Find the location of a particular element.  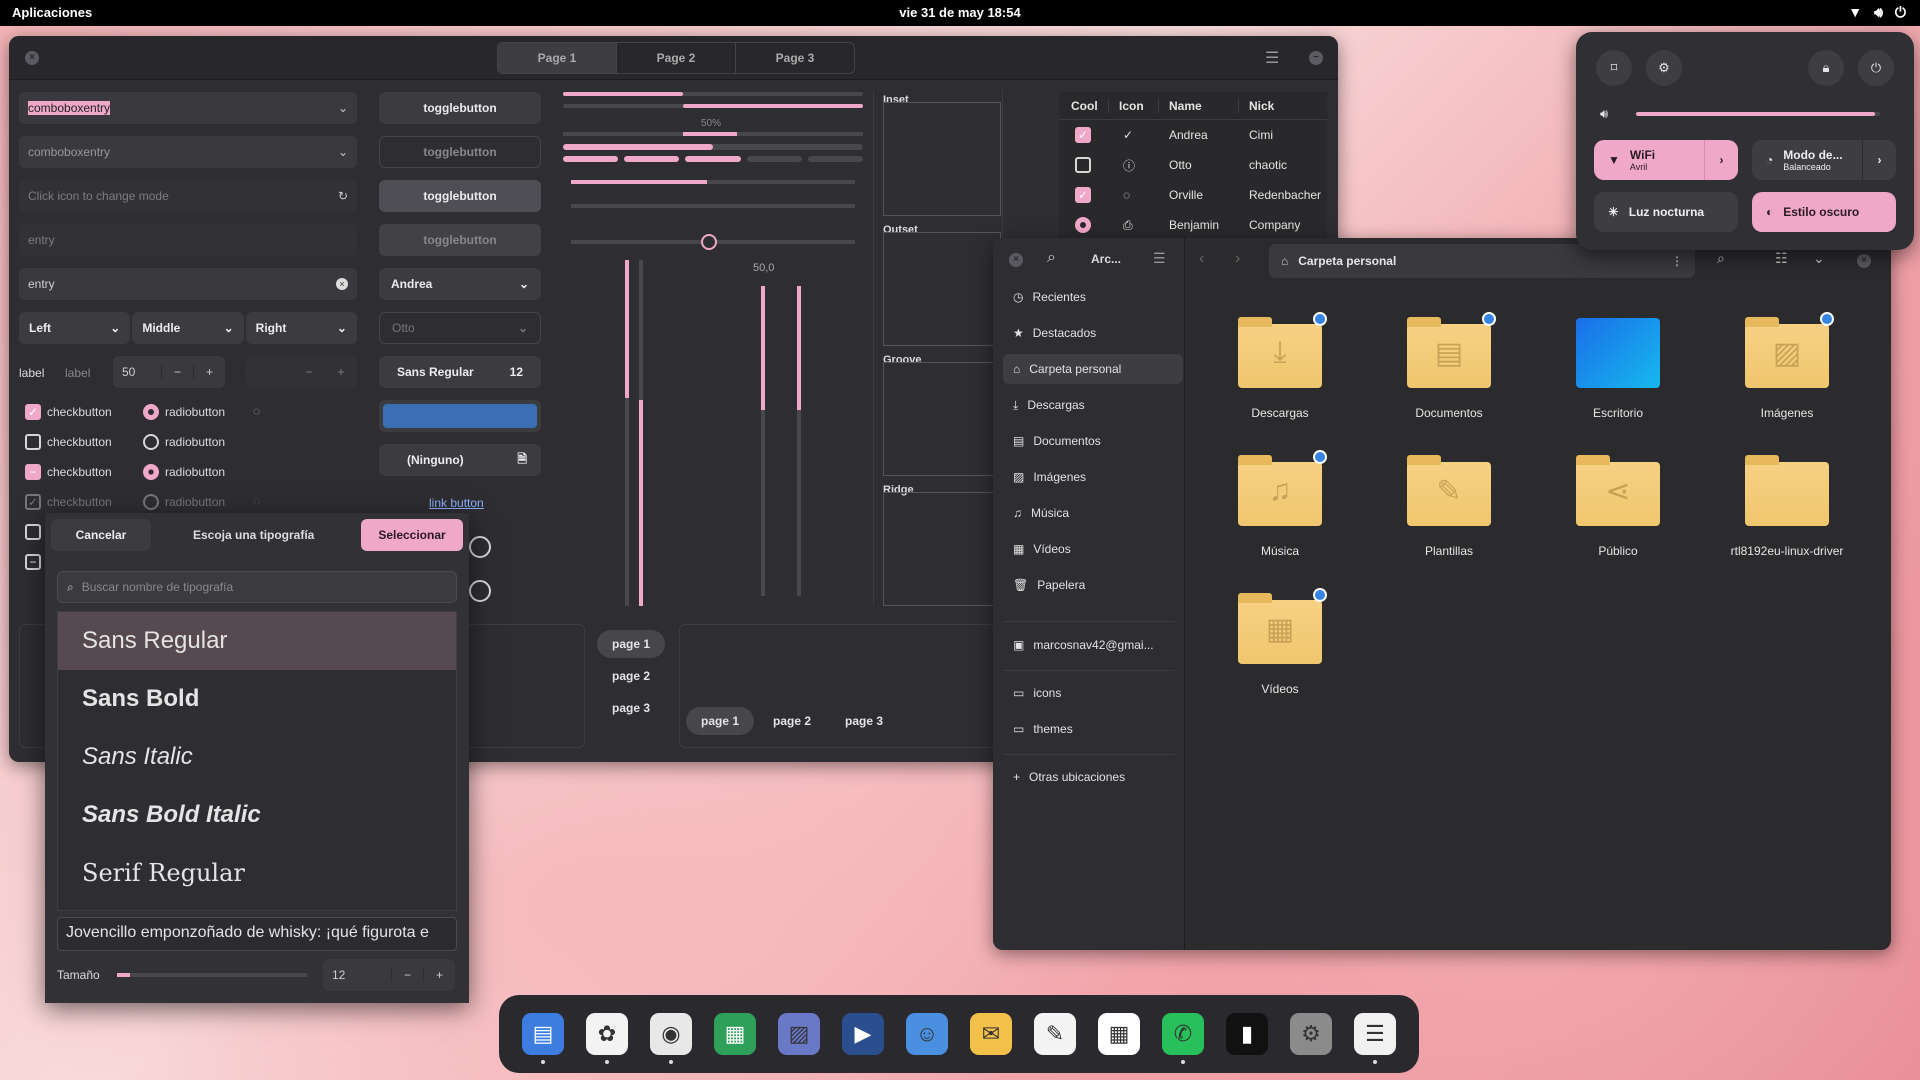

forward-icon: › is located at coordinates (1237, 259).